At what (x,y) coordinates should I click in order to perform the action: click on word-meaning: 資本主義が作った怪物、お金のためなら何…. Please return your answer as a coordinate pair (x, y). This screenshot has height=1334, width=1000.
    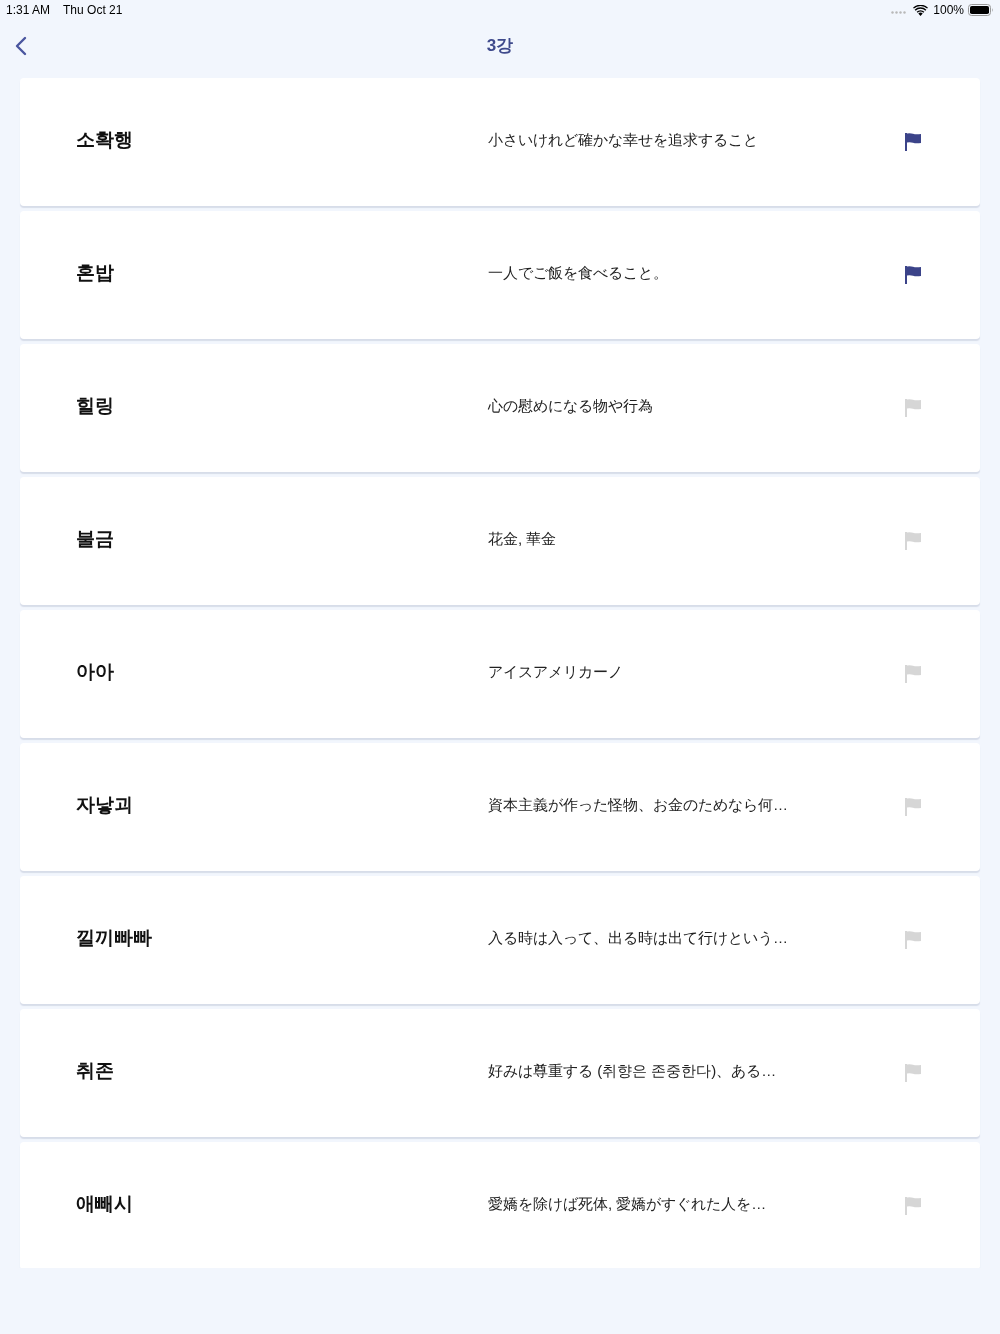
    Looking at the image, I should click on (638, 804).